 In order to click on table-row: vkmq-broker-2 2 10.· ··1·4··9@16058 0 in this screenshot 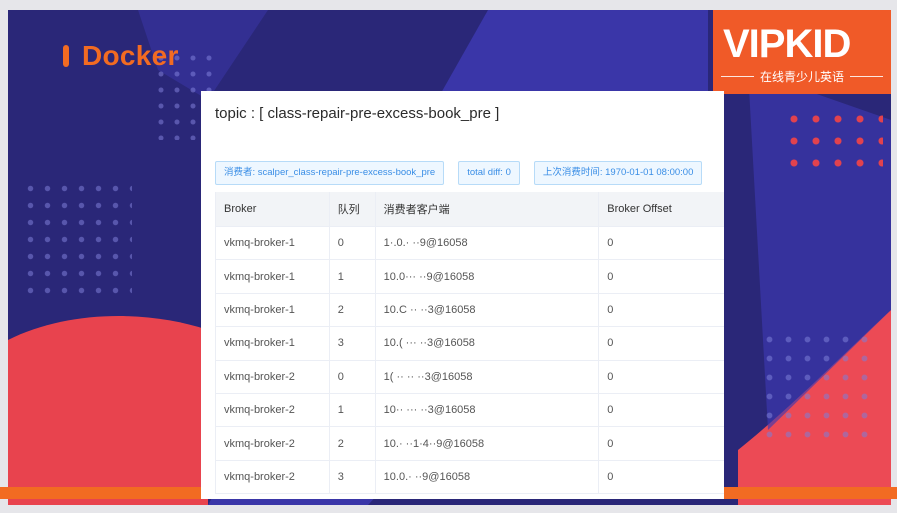, I will do `click(469, 443)`.